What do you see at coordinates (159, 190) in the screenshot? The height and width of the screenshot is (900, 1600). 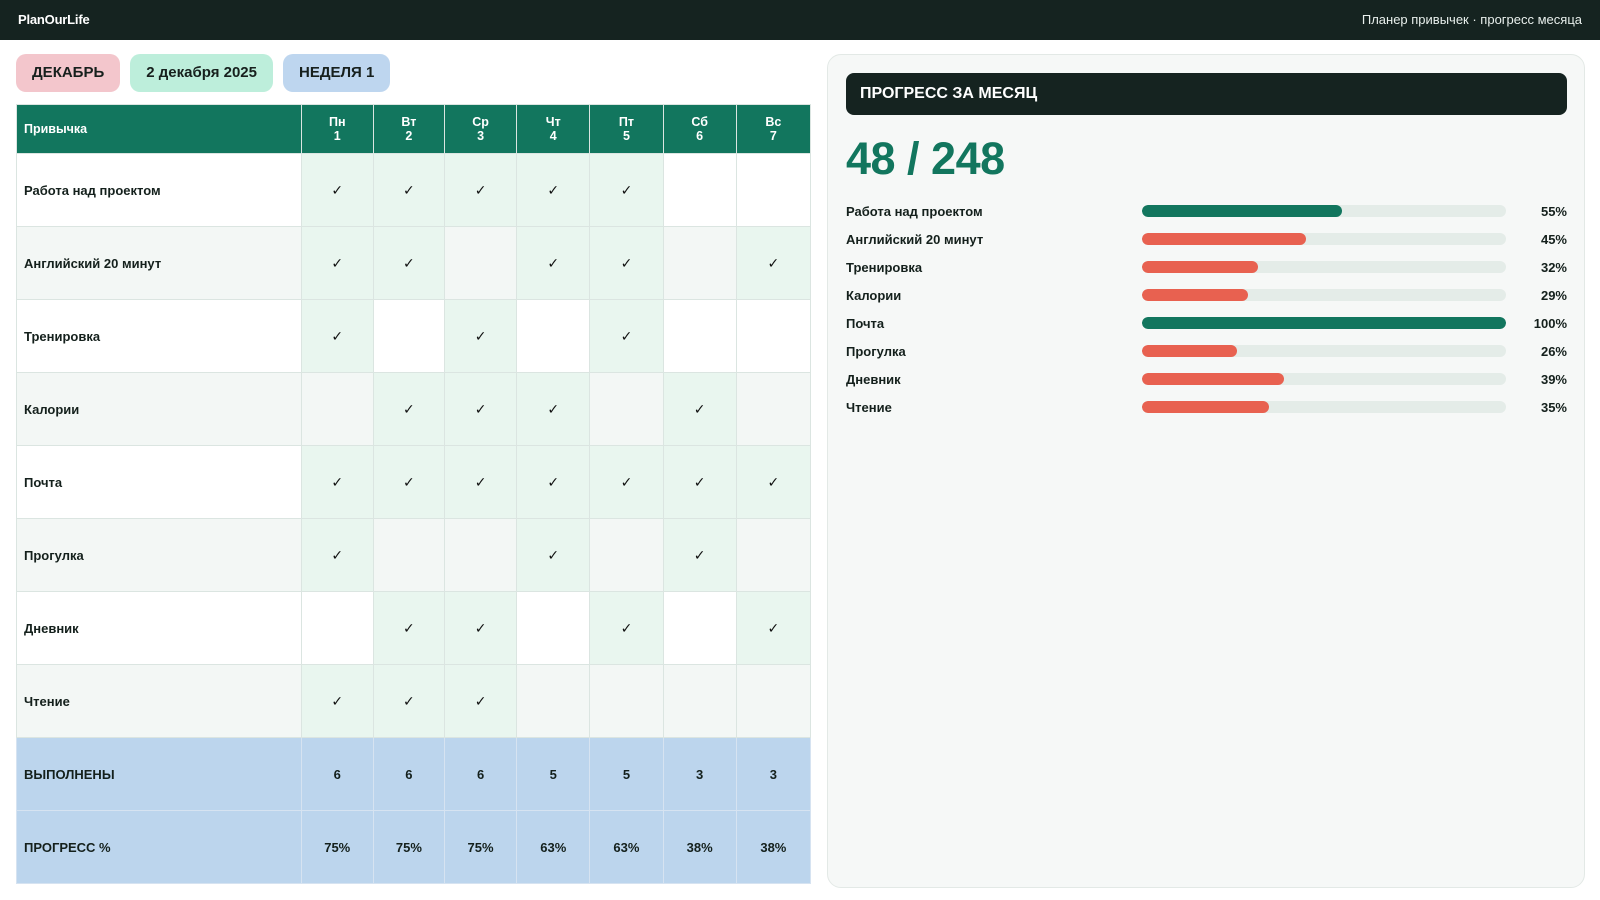 I see `habit-name: Работа над проектом` at bounding box center [159, 190].